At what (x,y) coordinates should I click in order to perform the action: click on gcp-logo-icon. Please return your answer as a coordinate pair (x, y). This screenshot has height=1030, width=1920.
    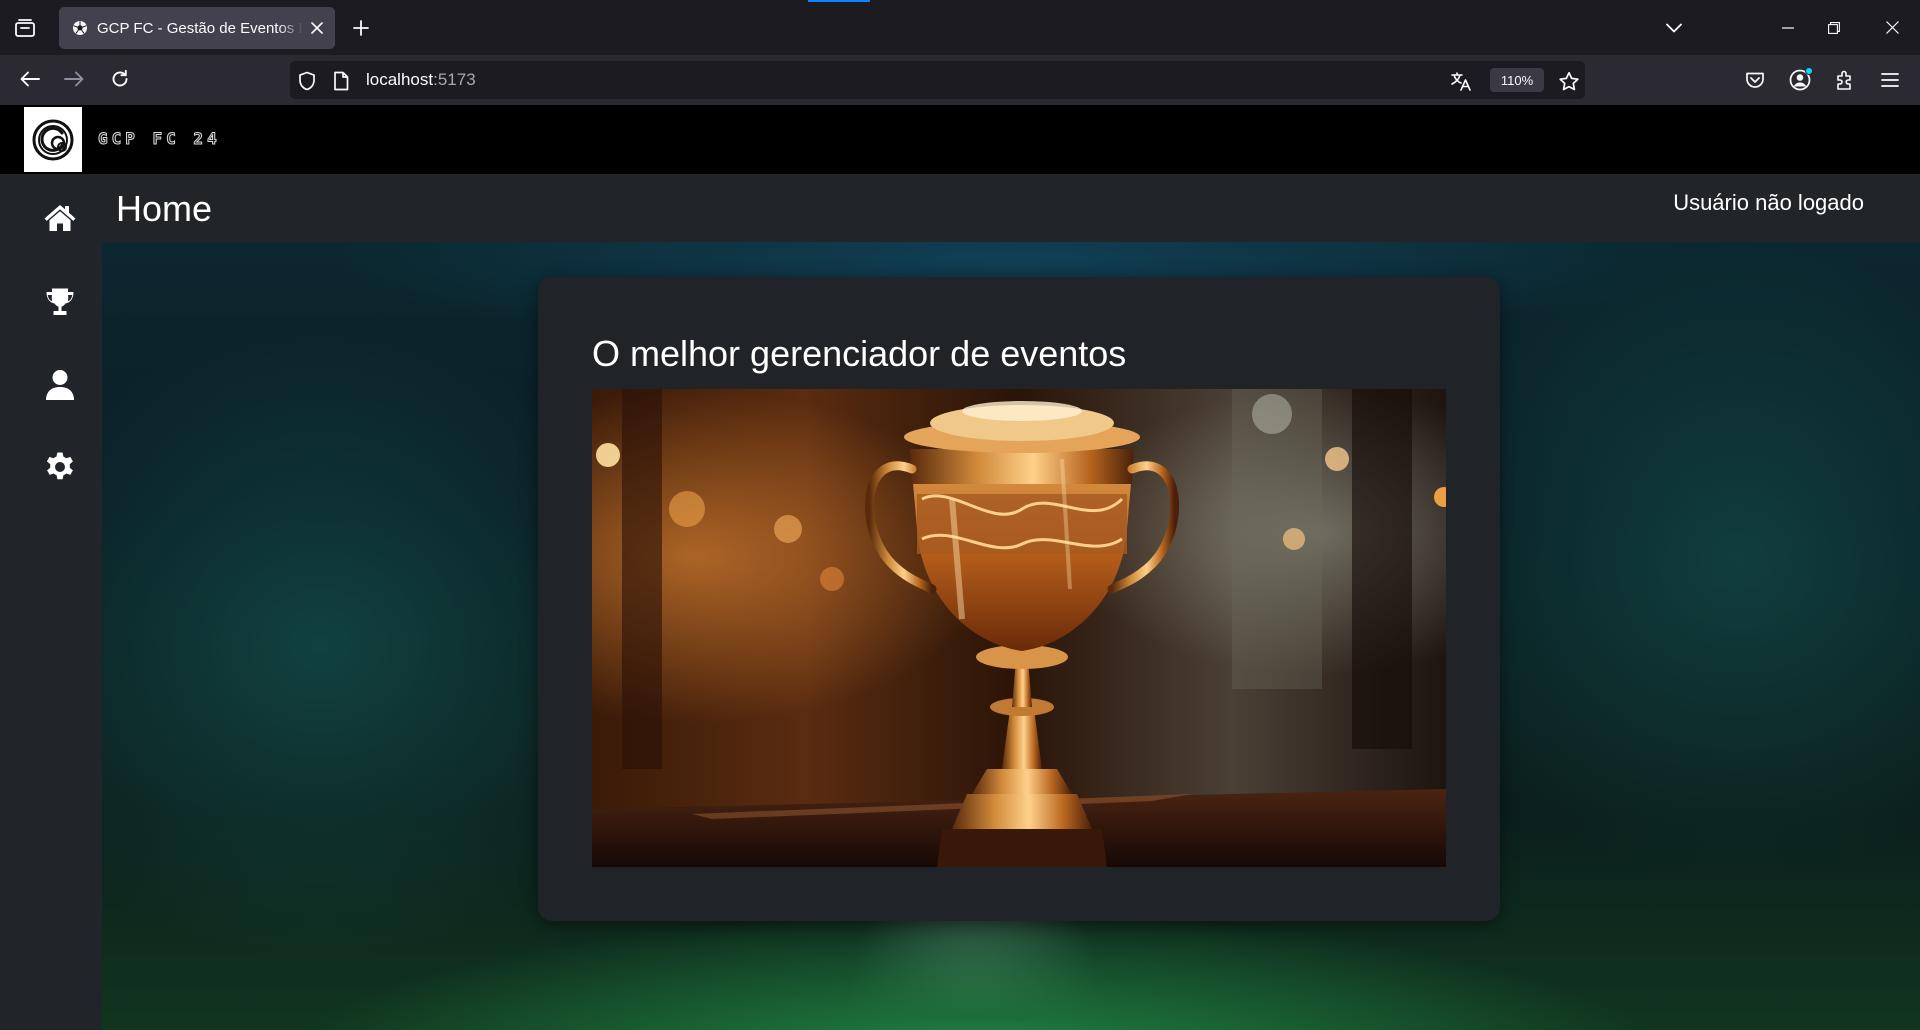
    Looking at the image, I should click on (53, 139).